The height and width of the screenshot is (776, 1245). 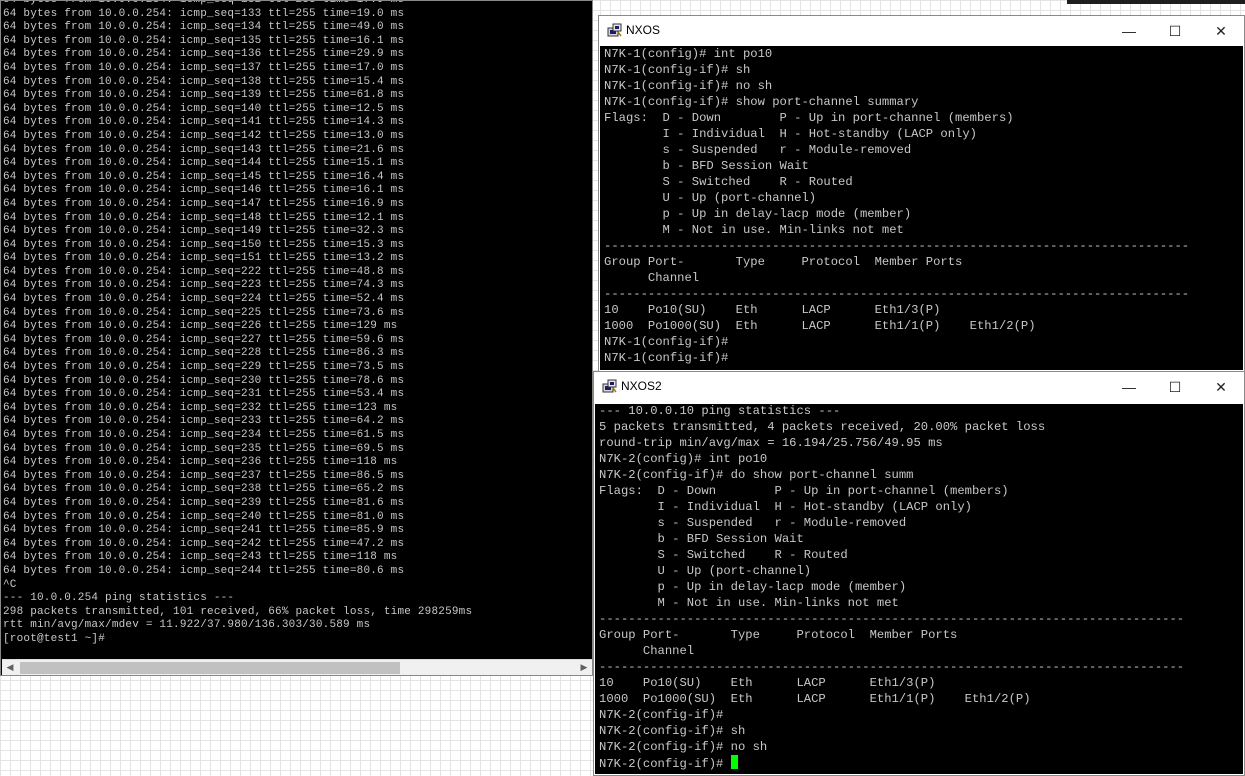 I want to click on terminal-line: [root@test1 ~]#, so click(x=54, y=638).